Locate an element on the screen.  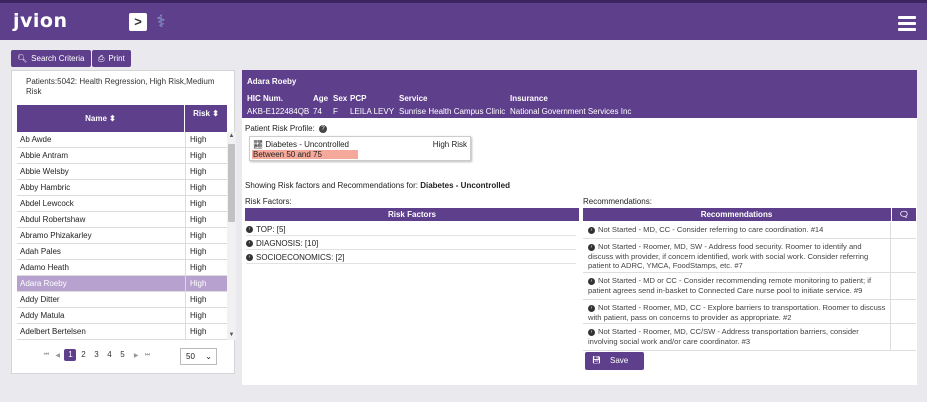
save-button: 💾︎ Save is located at coordinates (614, 361).